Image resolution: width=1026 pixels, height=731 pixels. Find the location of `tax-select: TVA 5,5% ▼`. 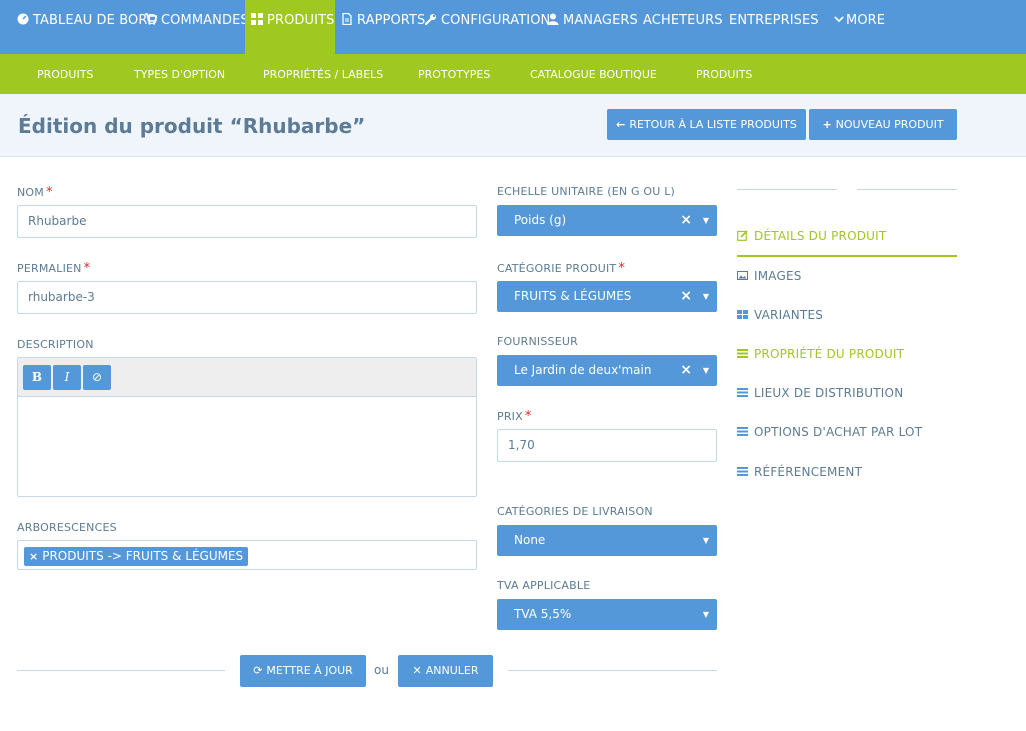

tax-select: TVA 5,5% ▼ is located at coordinates (607, 614).